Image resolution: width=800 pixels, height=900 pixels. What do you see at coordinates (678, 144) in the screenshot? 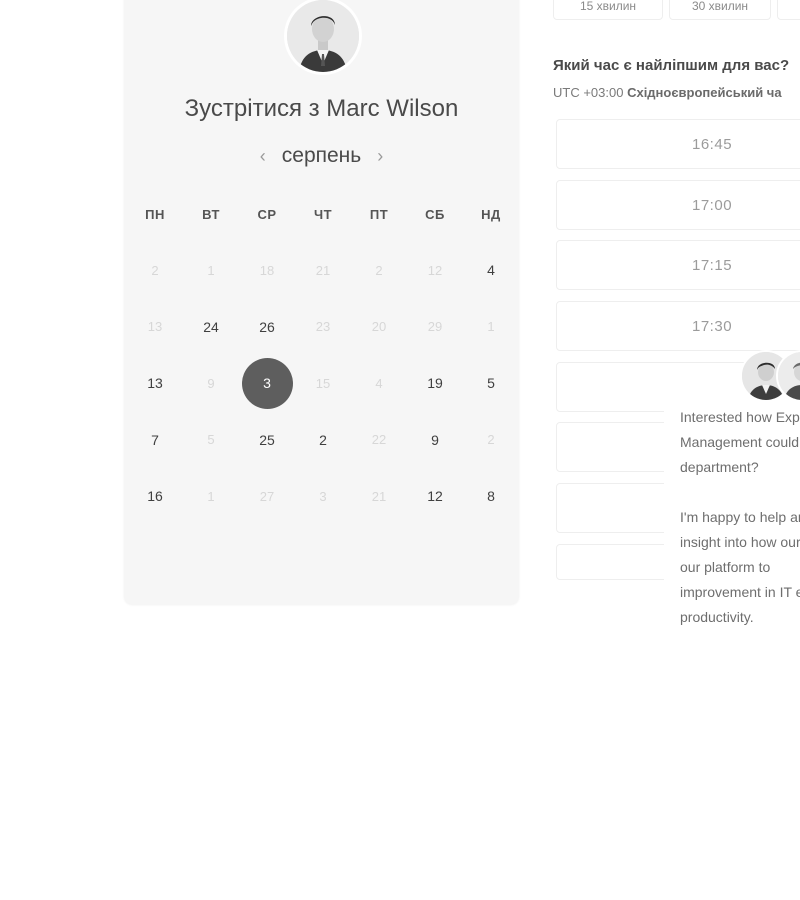
I see `time-slot: 16:45` at bounding box center [678, 144].